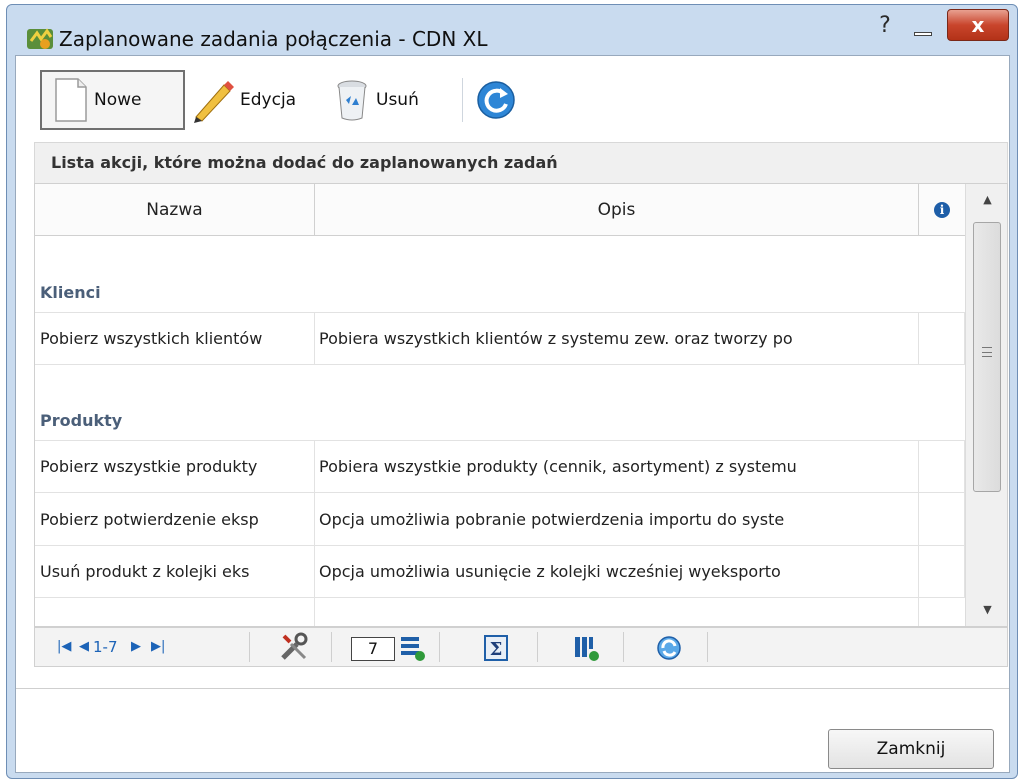 This screenshot has height=783, width=1024. What do you see at coordinates (158, 647) in the screenshot?
I see `last-page-icon: ▶|` at bounding box center [158, 647].